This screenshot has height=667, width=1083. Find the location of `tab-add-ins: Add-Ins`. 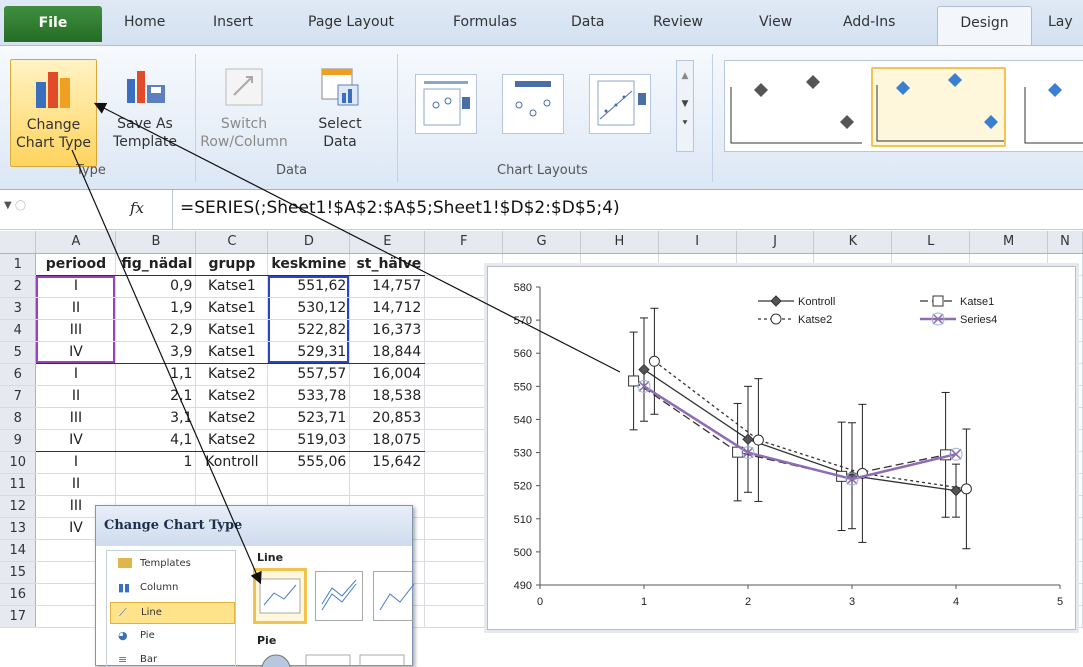

tab-add-ins: Add-Ins is located at coordinates (869, 30).